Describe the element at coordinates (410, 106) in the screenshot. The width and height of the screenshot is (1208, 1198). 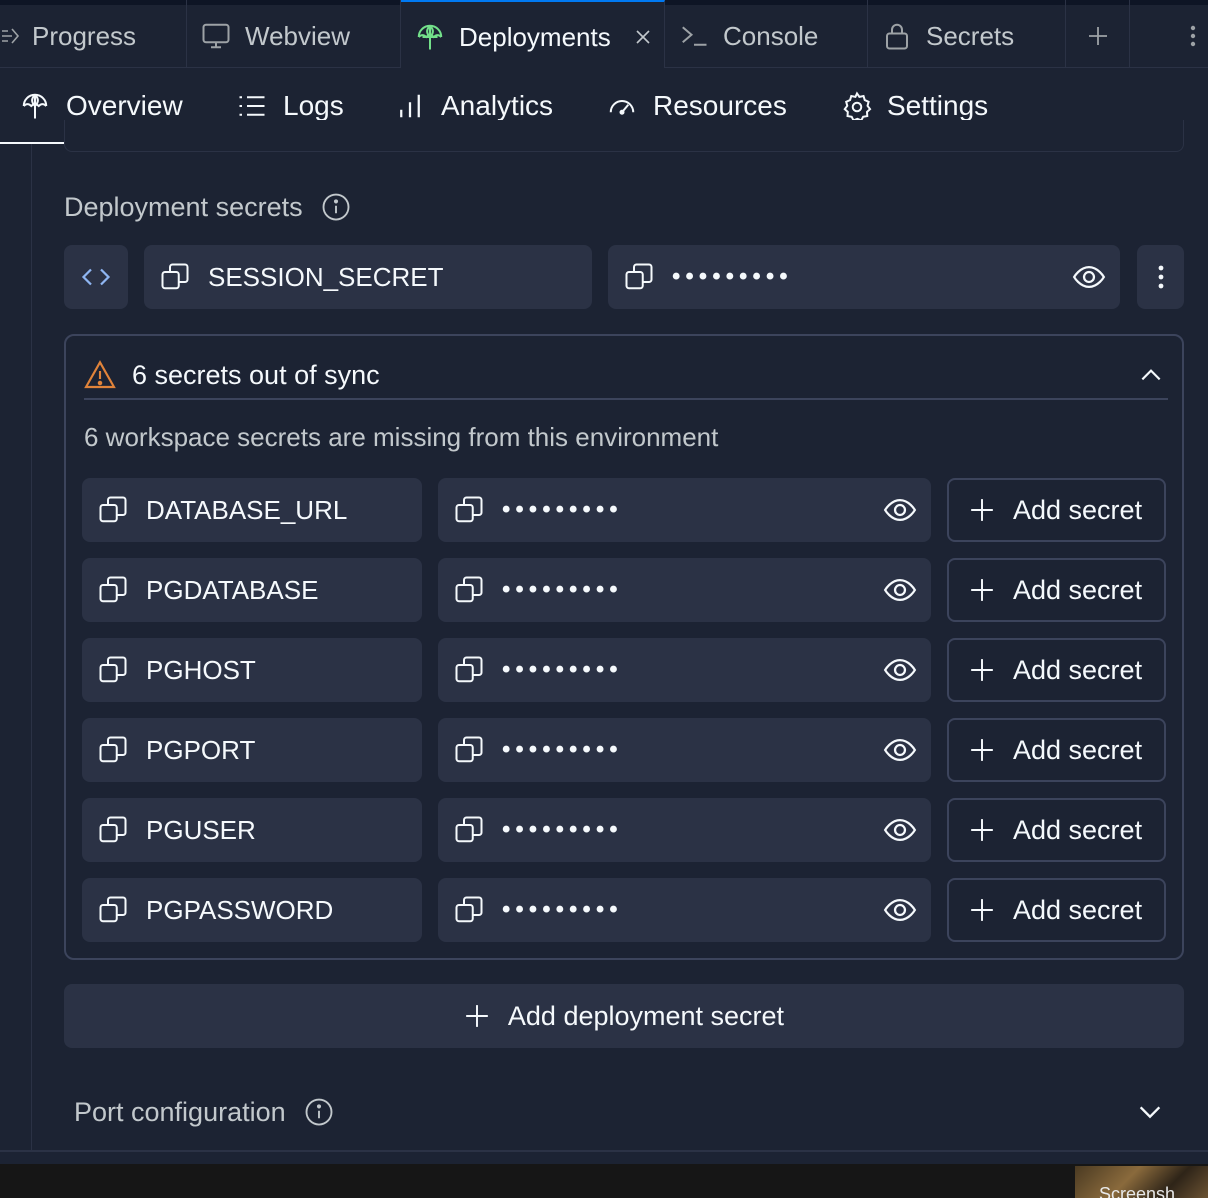
I see `bar-chart-icon` at that location.